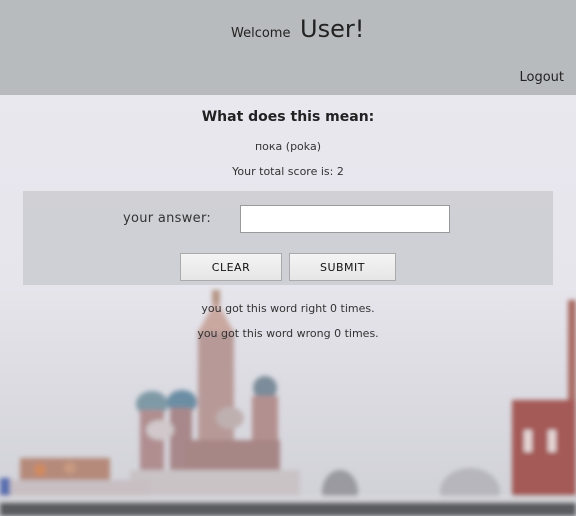 Image resolution: width=576 pixels, height=516 pixels. Describe the element at coordinates (345, 219) in the screenshot. I see `answer-input` at that location.